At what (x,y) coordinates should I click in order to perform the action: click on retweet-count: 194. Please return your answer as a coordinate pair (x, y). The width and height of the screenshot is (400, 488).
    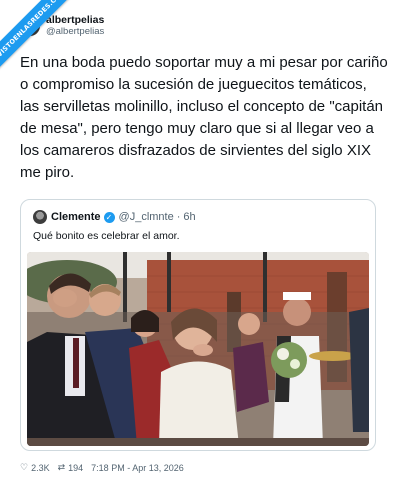
    Looking at the image, I should click on (76, 468).